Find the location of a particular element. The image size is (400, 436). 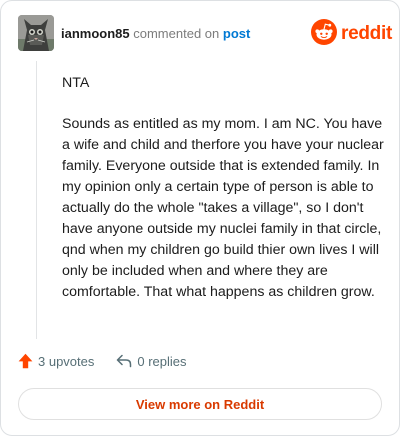

reddit-wordmark: reddit is located at coordinates (366, 33).